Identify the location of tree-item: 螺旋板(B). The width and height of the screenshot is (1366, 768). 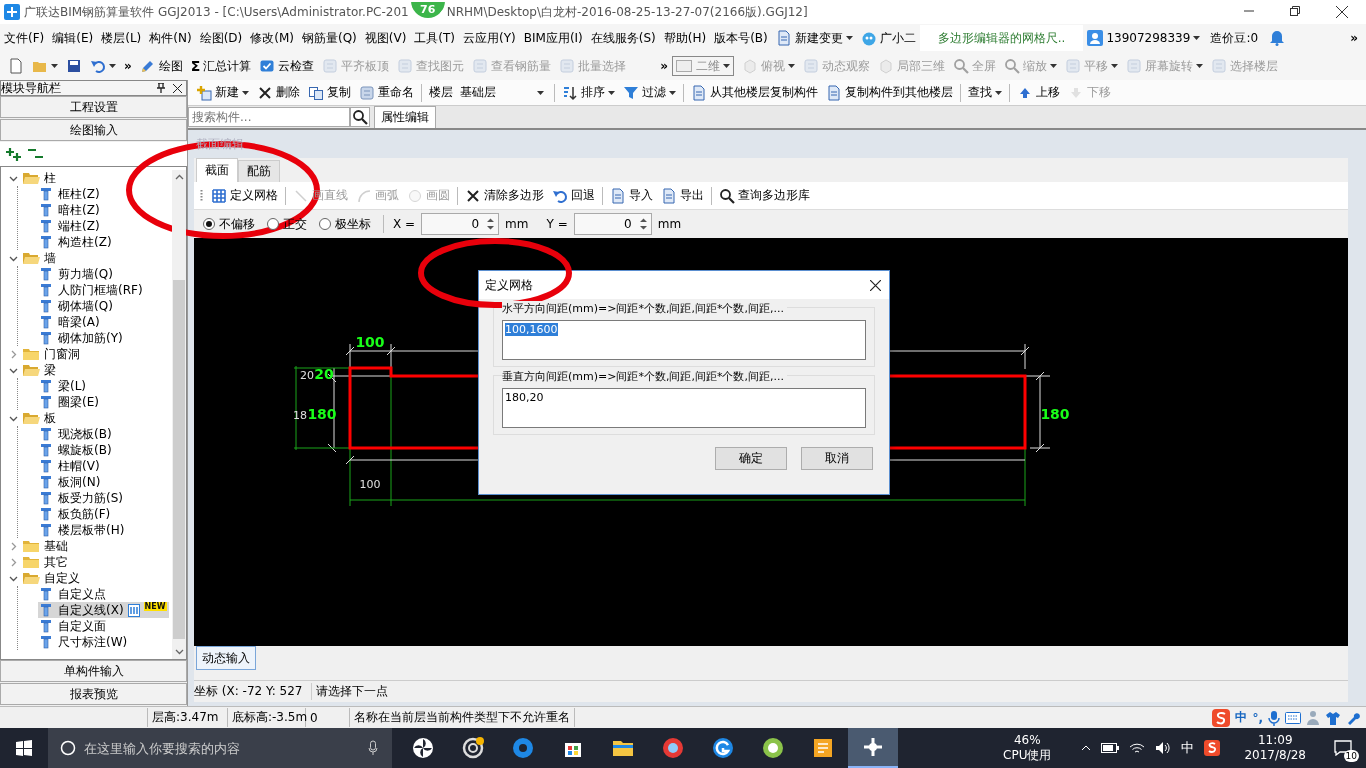
(76, 450).